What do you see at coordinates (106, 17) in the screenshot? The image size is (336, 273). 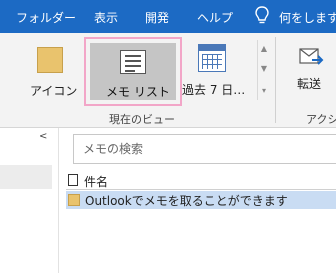 I see `tab-view: 表示` at bounding box center [106, 17].